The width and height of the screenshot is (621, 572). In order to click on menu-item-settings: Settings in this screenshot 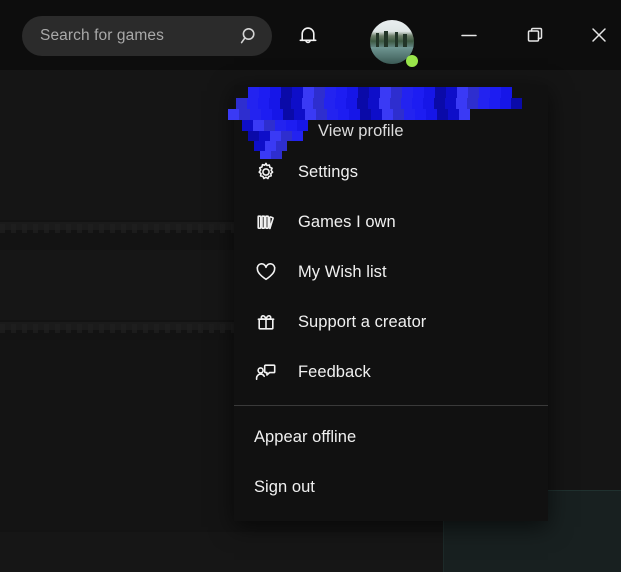, I will do `click(391, 172)`.